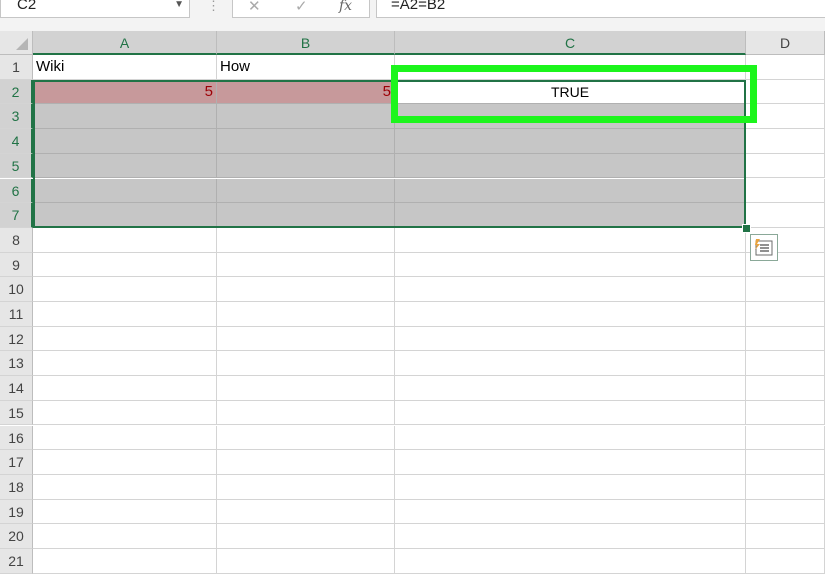 Image resolution: width=825 pixels, height=575 pixels. I want to click on cell-b2: 5, so click(306, 92).